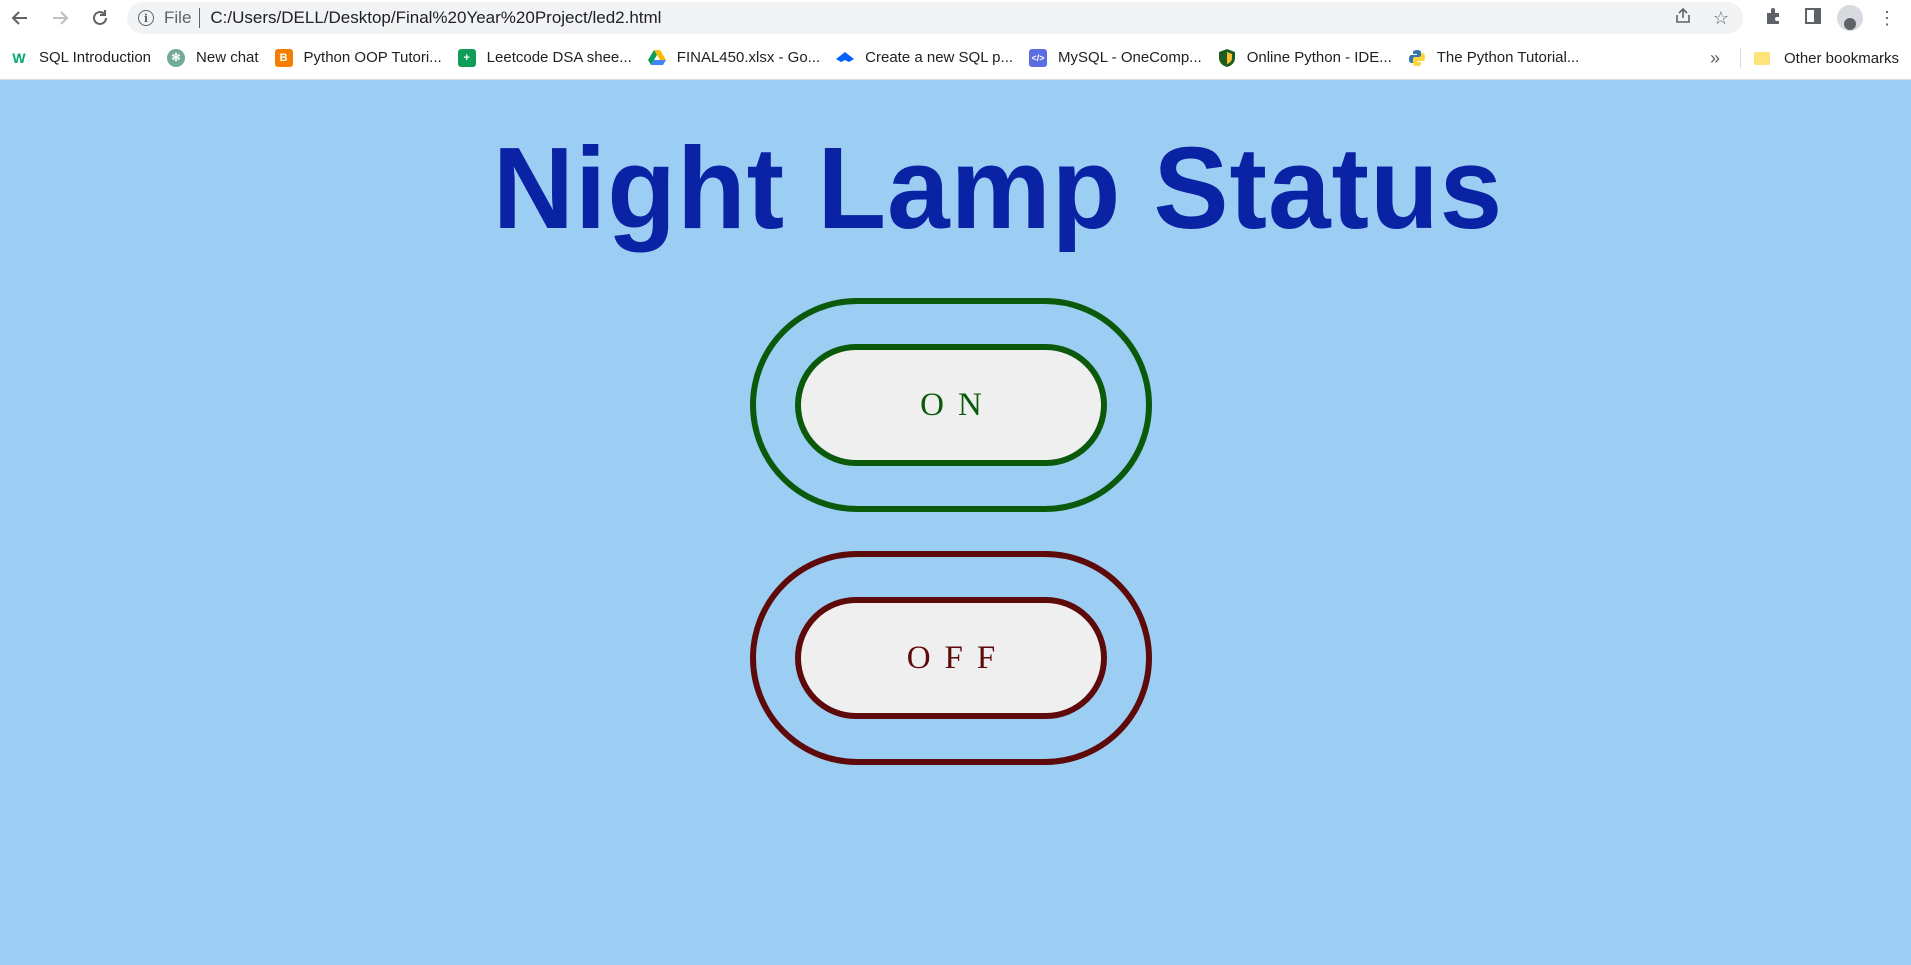 This screenshot has width=1911, height=965. I want to click on arrow-left-icon, so click(19, 18).